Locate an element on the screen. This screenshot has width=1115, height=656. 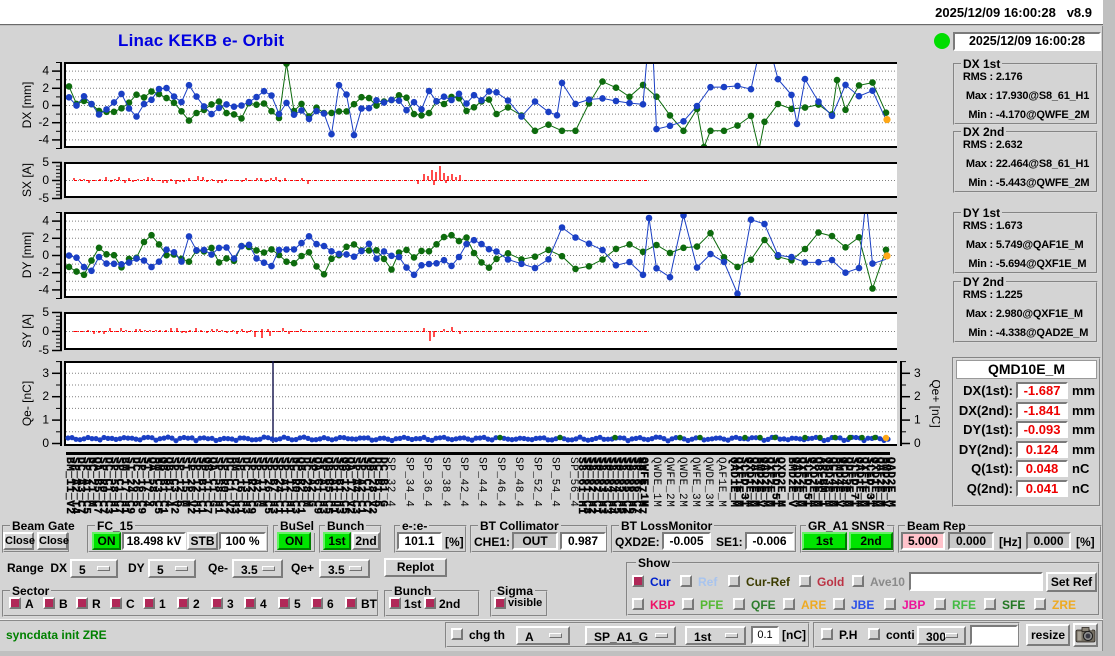
svg-text: QWDE_3M is located at coordinates (708, 482).